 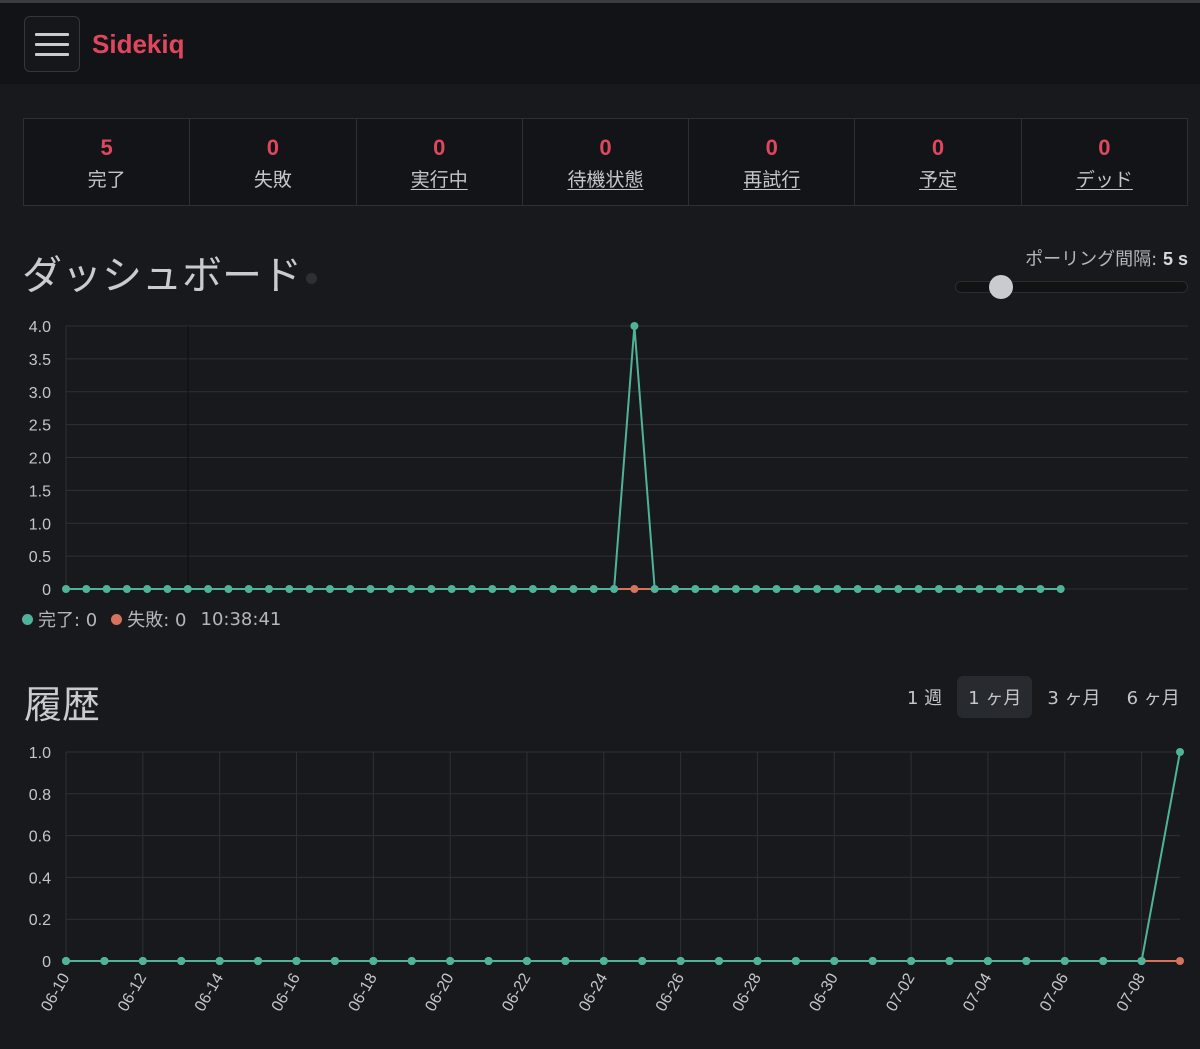 What do you see at coordinates (363, 992) in the screenshot?
I see `x-tick-label: 06-18` at bounding box center [363, 992].